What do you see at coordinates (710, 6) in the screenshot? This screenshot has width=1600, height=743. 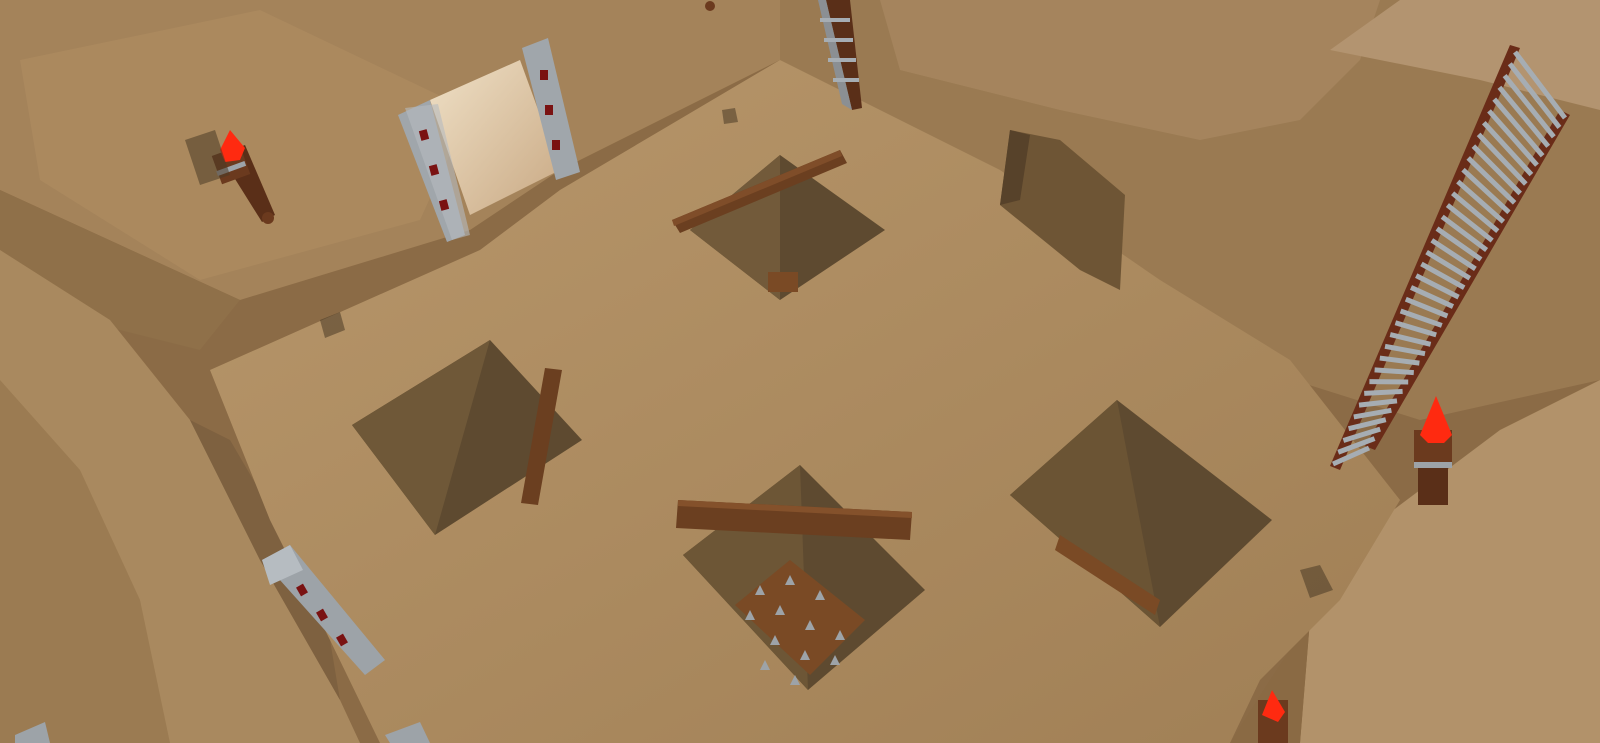 I see `wall-hook` at bounding box center [710, 6].